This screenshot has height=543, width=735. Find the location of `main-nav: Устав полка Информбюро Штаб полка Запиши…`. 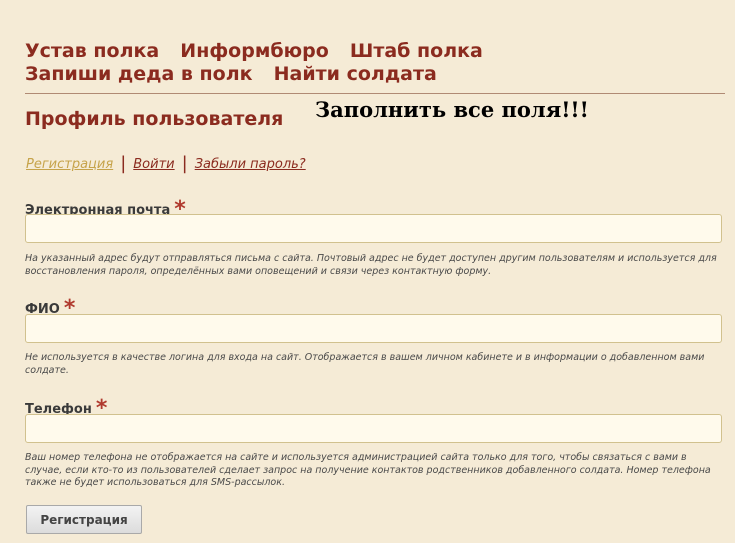

main-nav: Устав полка Информбюро Штаб полка Запиши… is located at coordinates (375, 63).